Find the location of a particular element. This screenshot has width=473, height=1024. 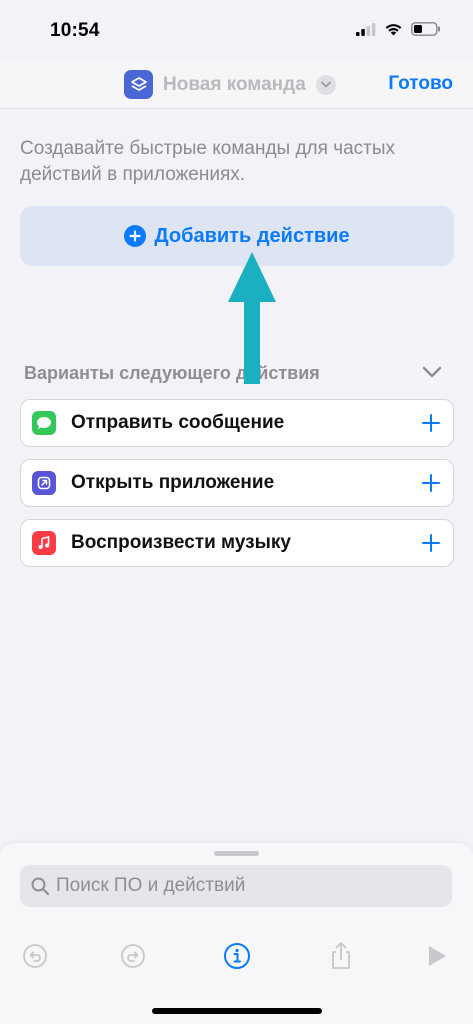

info-icon is located at coordinates (237, 956).